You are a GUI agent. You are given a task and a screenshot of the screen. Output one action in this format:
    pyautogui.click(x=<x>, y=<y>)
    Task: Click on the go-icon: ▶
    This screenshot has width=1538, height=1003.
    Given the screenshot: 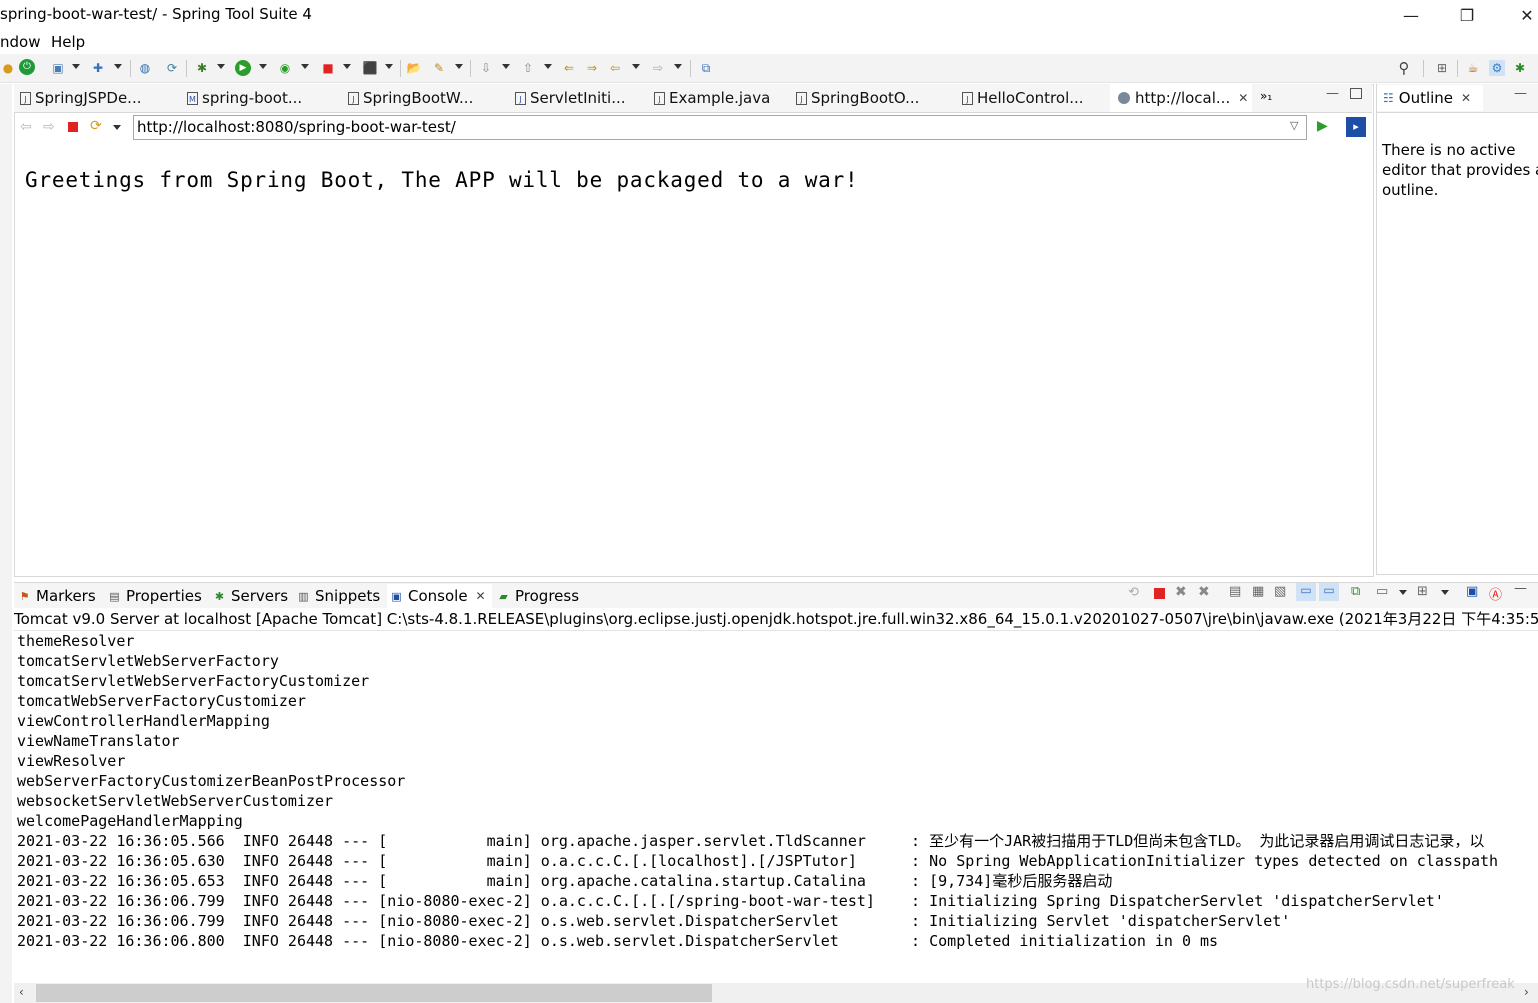 What is the action you would take?
    pyautogui.click(x=1322, y=126)
    